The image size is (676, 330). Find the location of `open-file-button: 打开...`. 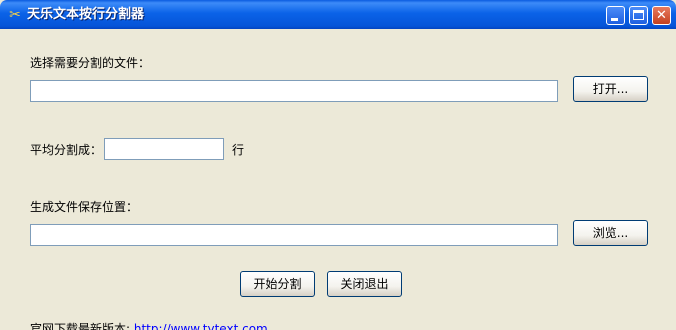

open-file-button: 打开... is located at coordinates (610, 89).